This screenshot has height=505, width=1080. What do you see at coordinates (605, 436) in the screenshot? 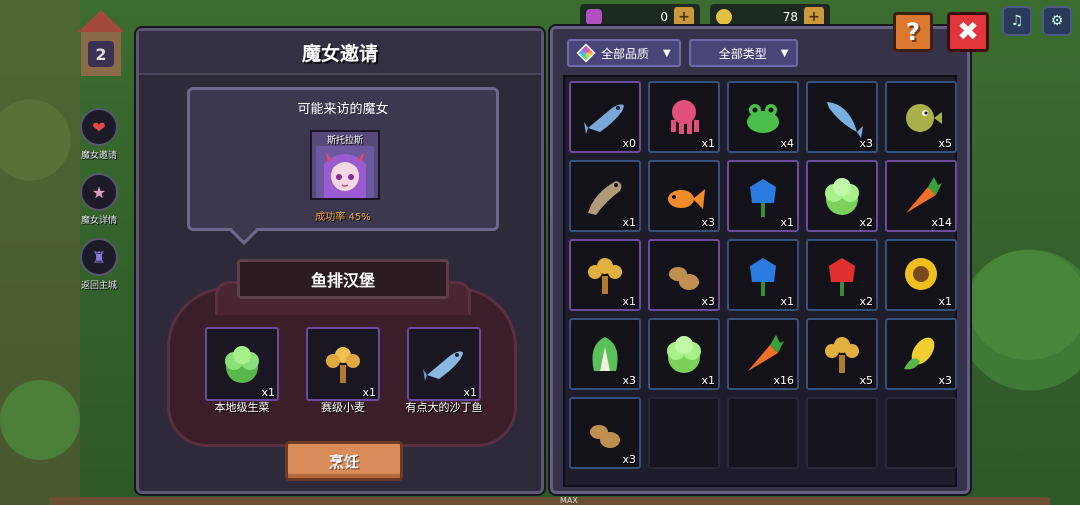
I see `potato-icon` at bounding box center [605, 436].